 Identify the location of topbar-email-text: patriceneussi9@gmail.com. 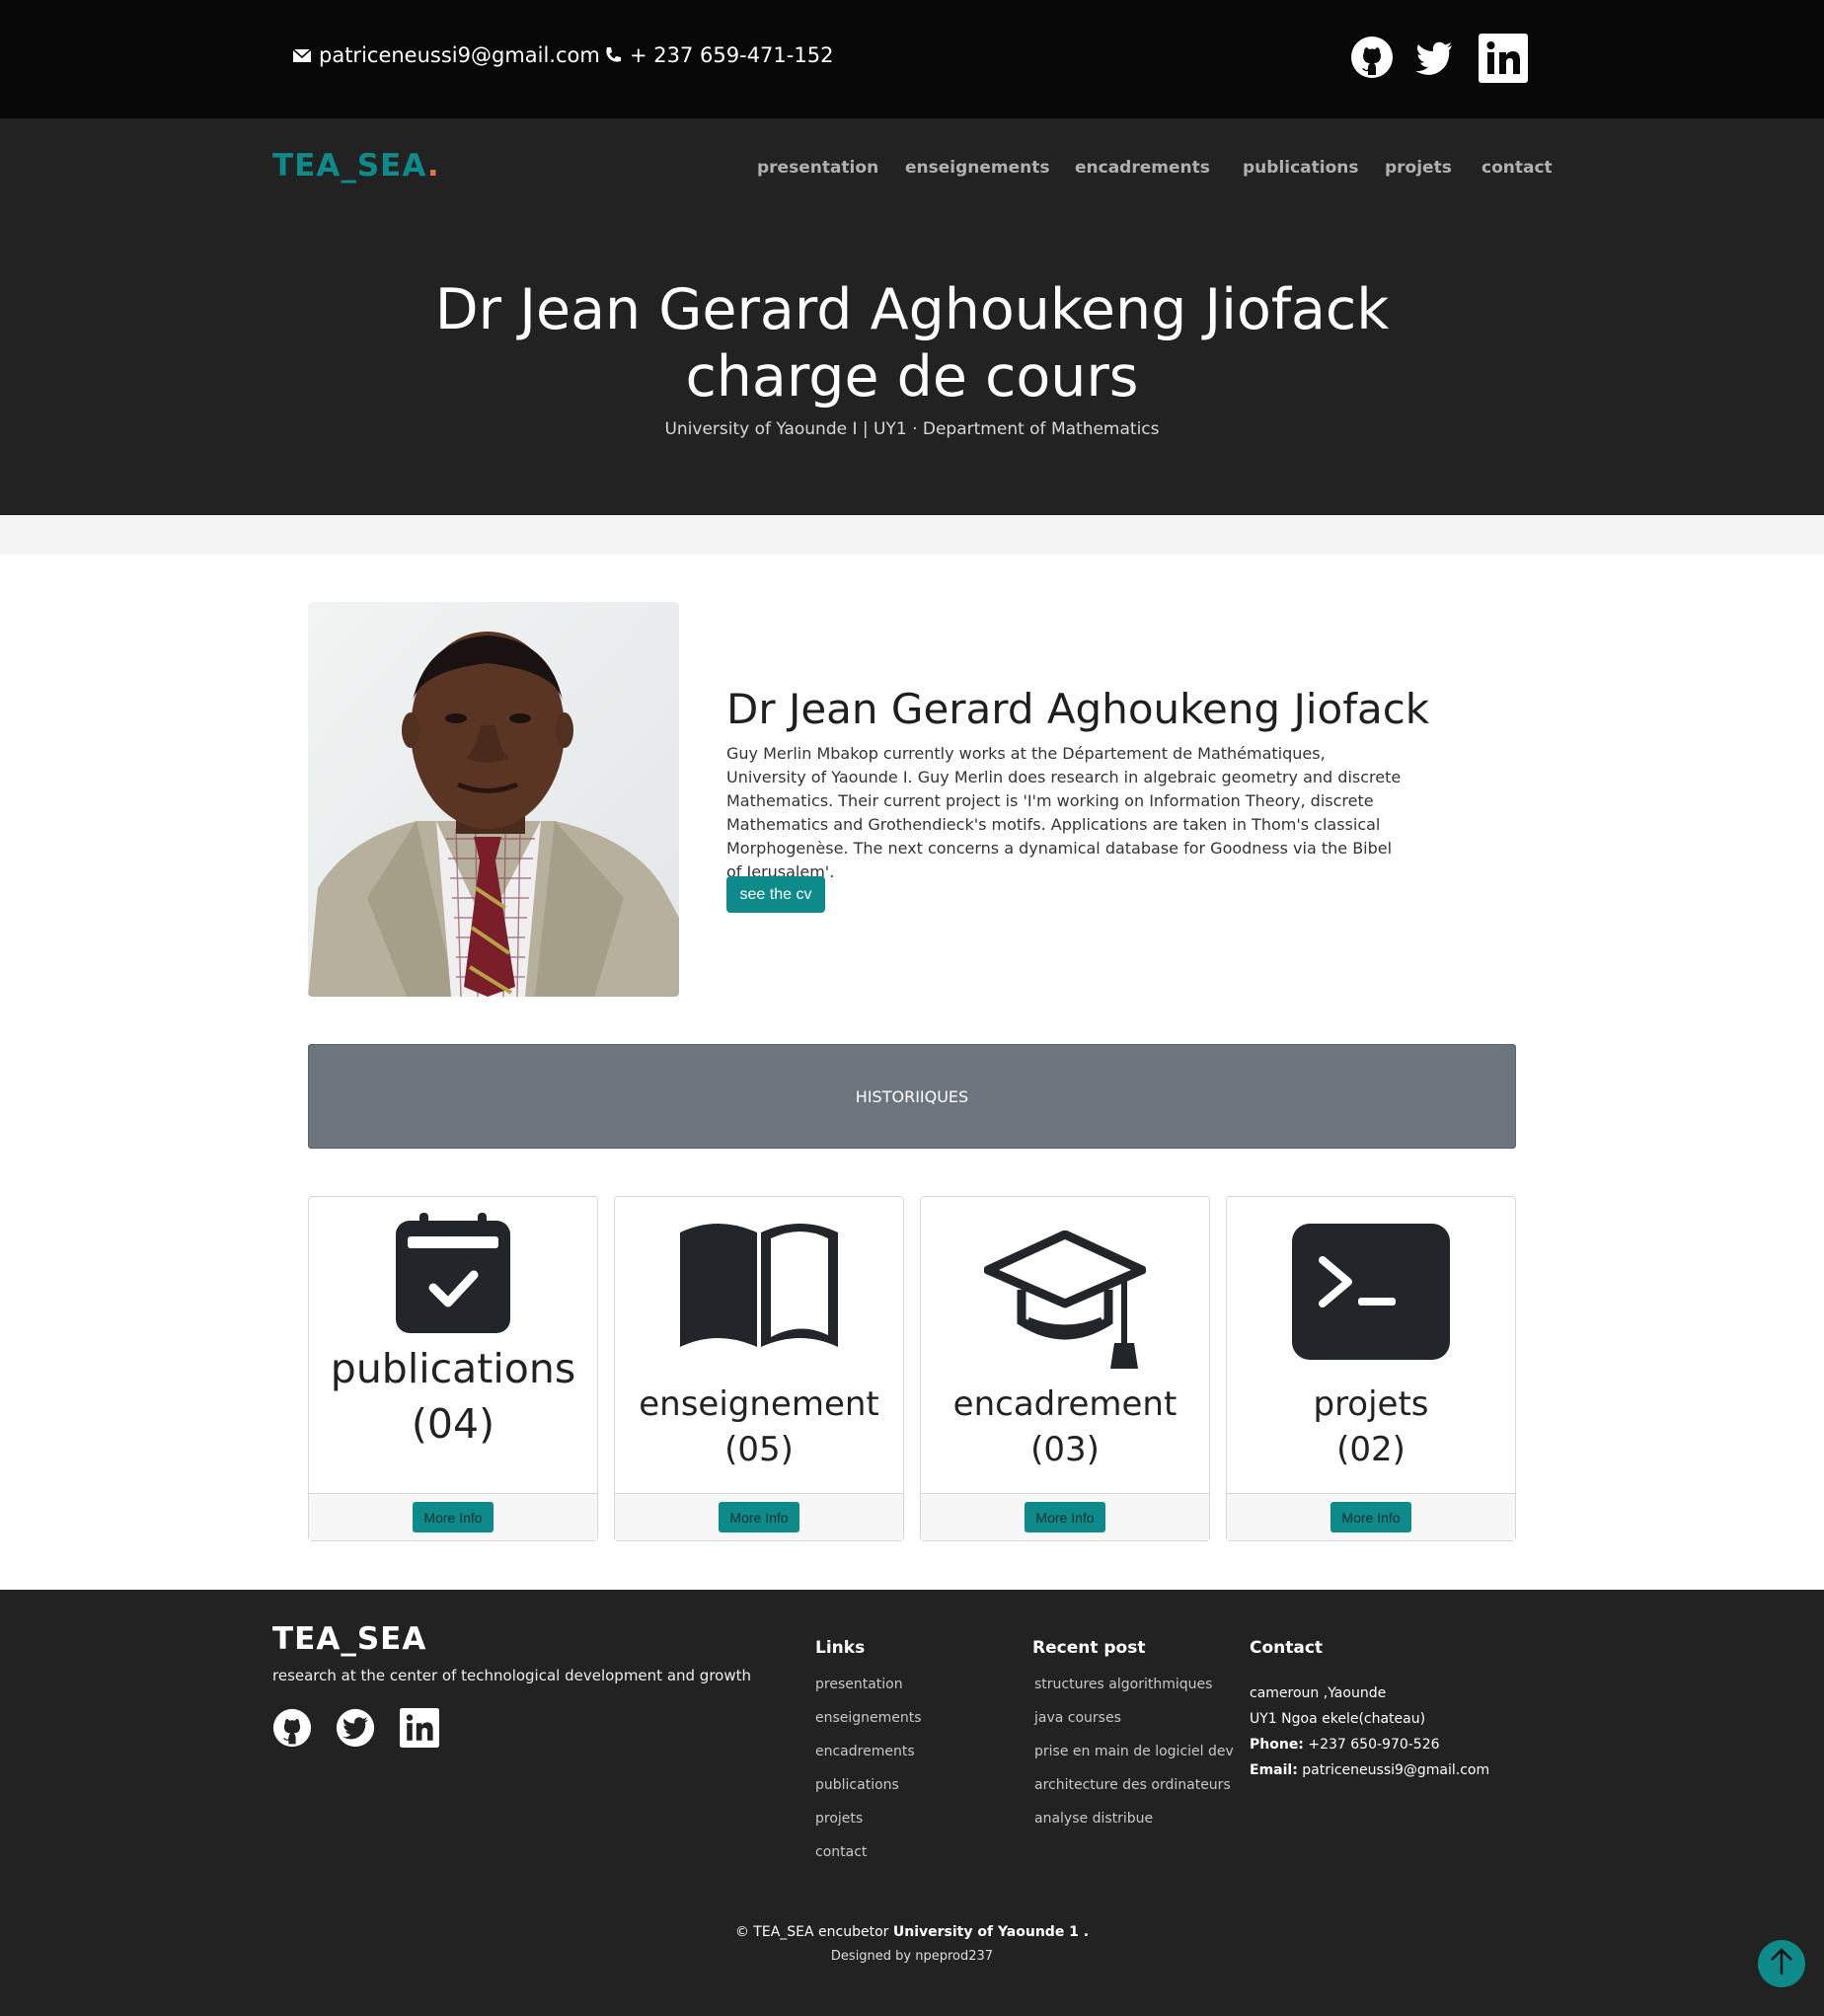
(459, 55).